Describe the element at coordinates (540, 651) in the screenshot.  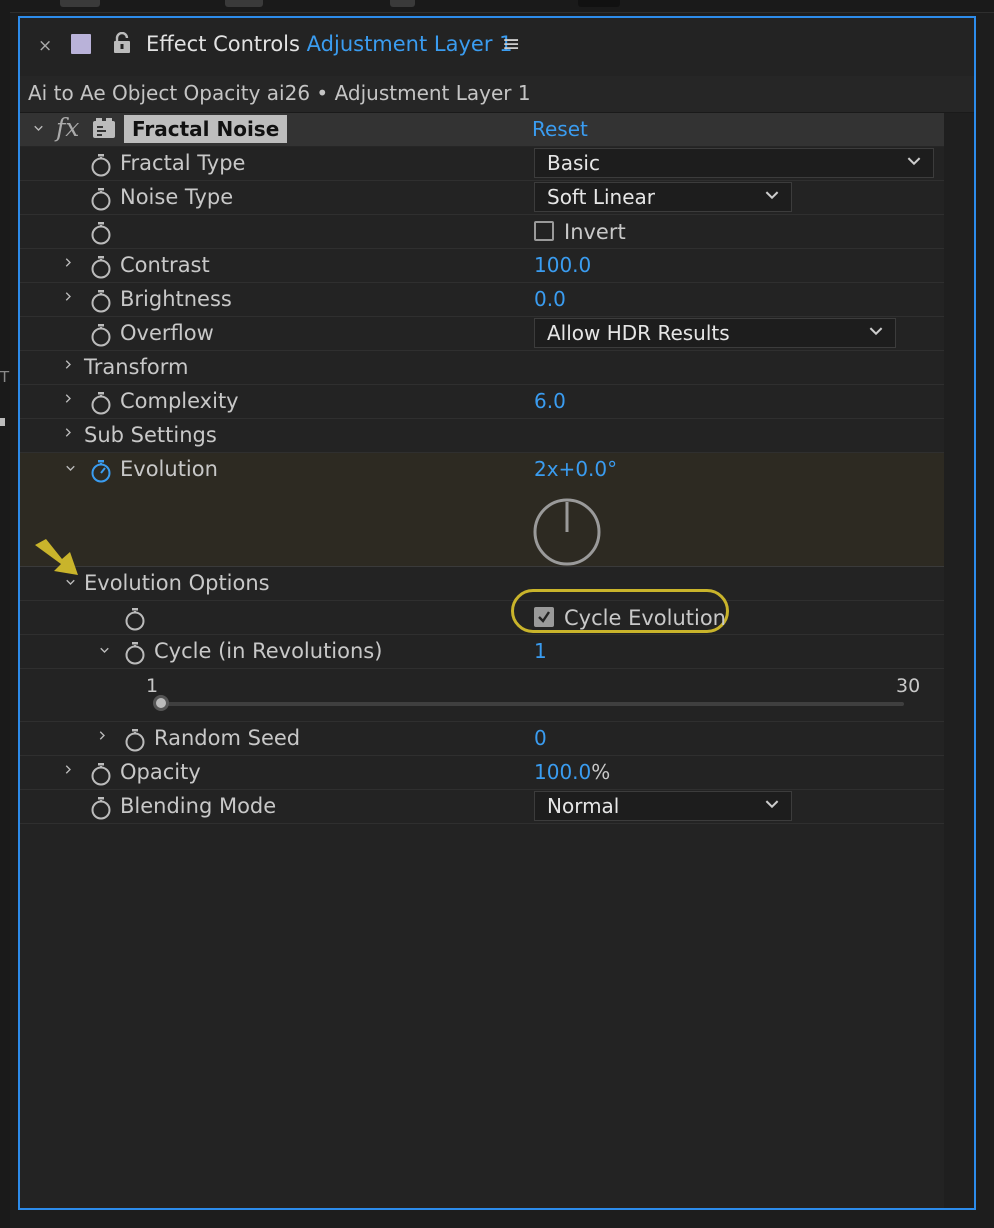
I see `cycle-revolutions-value: 1` at that location.